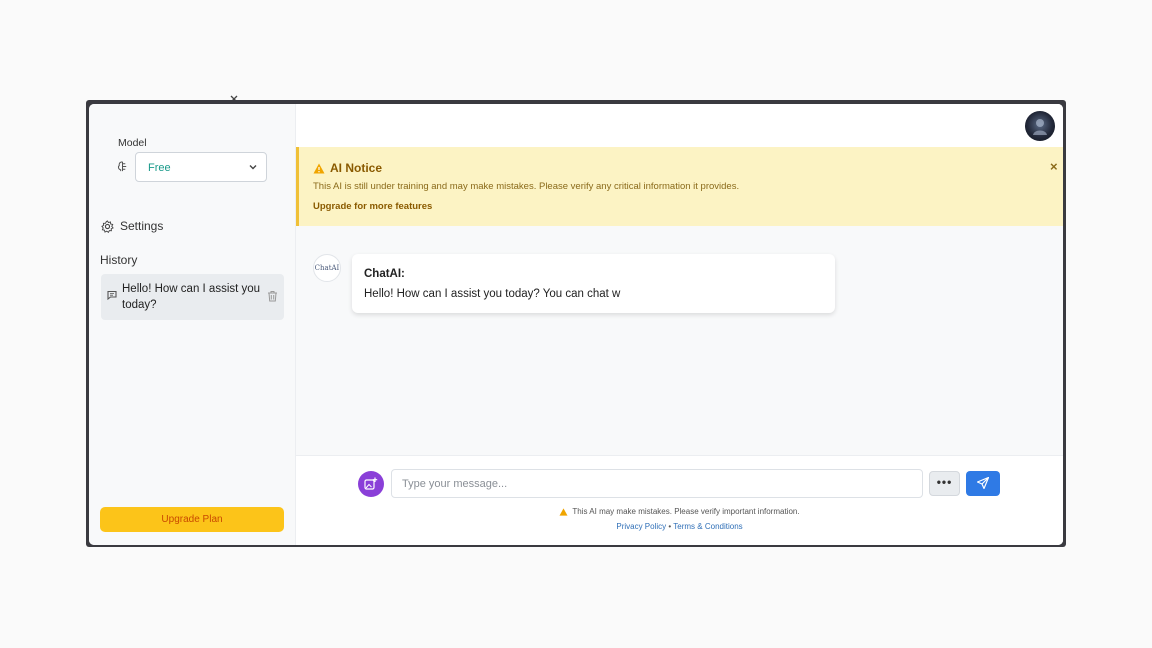 The image size is (1152, 648). I want to click on history-title: History, so click(119, 260).